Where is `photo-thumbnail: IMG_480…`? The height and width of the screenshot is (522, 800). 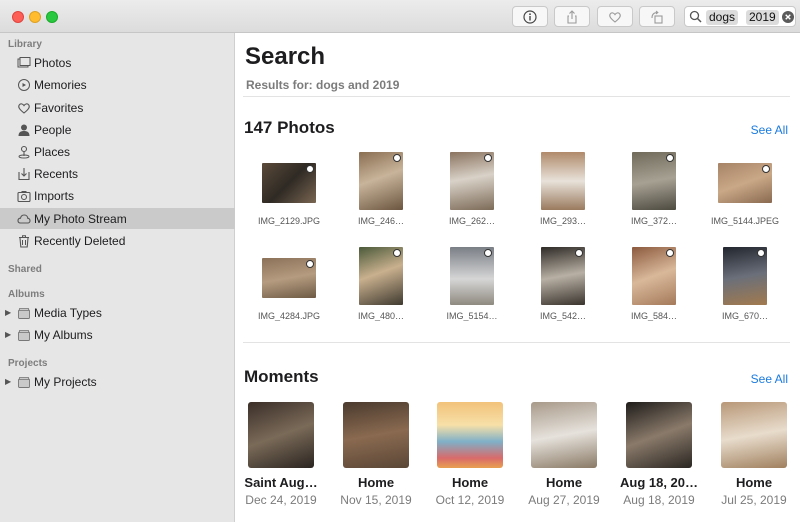 photo-thumbnail: IMG_480… is located at coordinates (381, 287).